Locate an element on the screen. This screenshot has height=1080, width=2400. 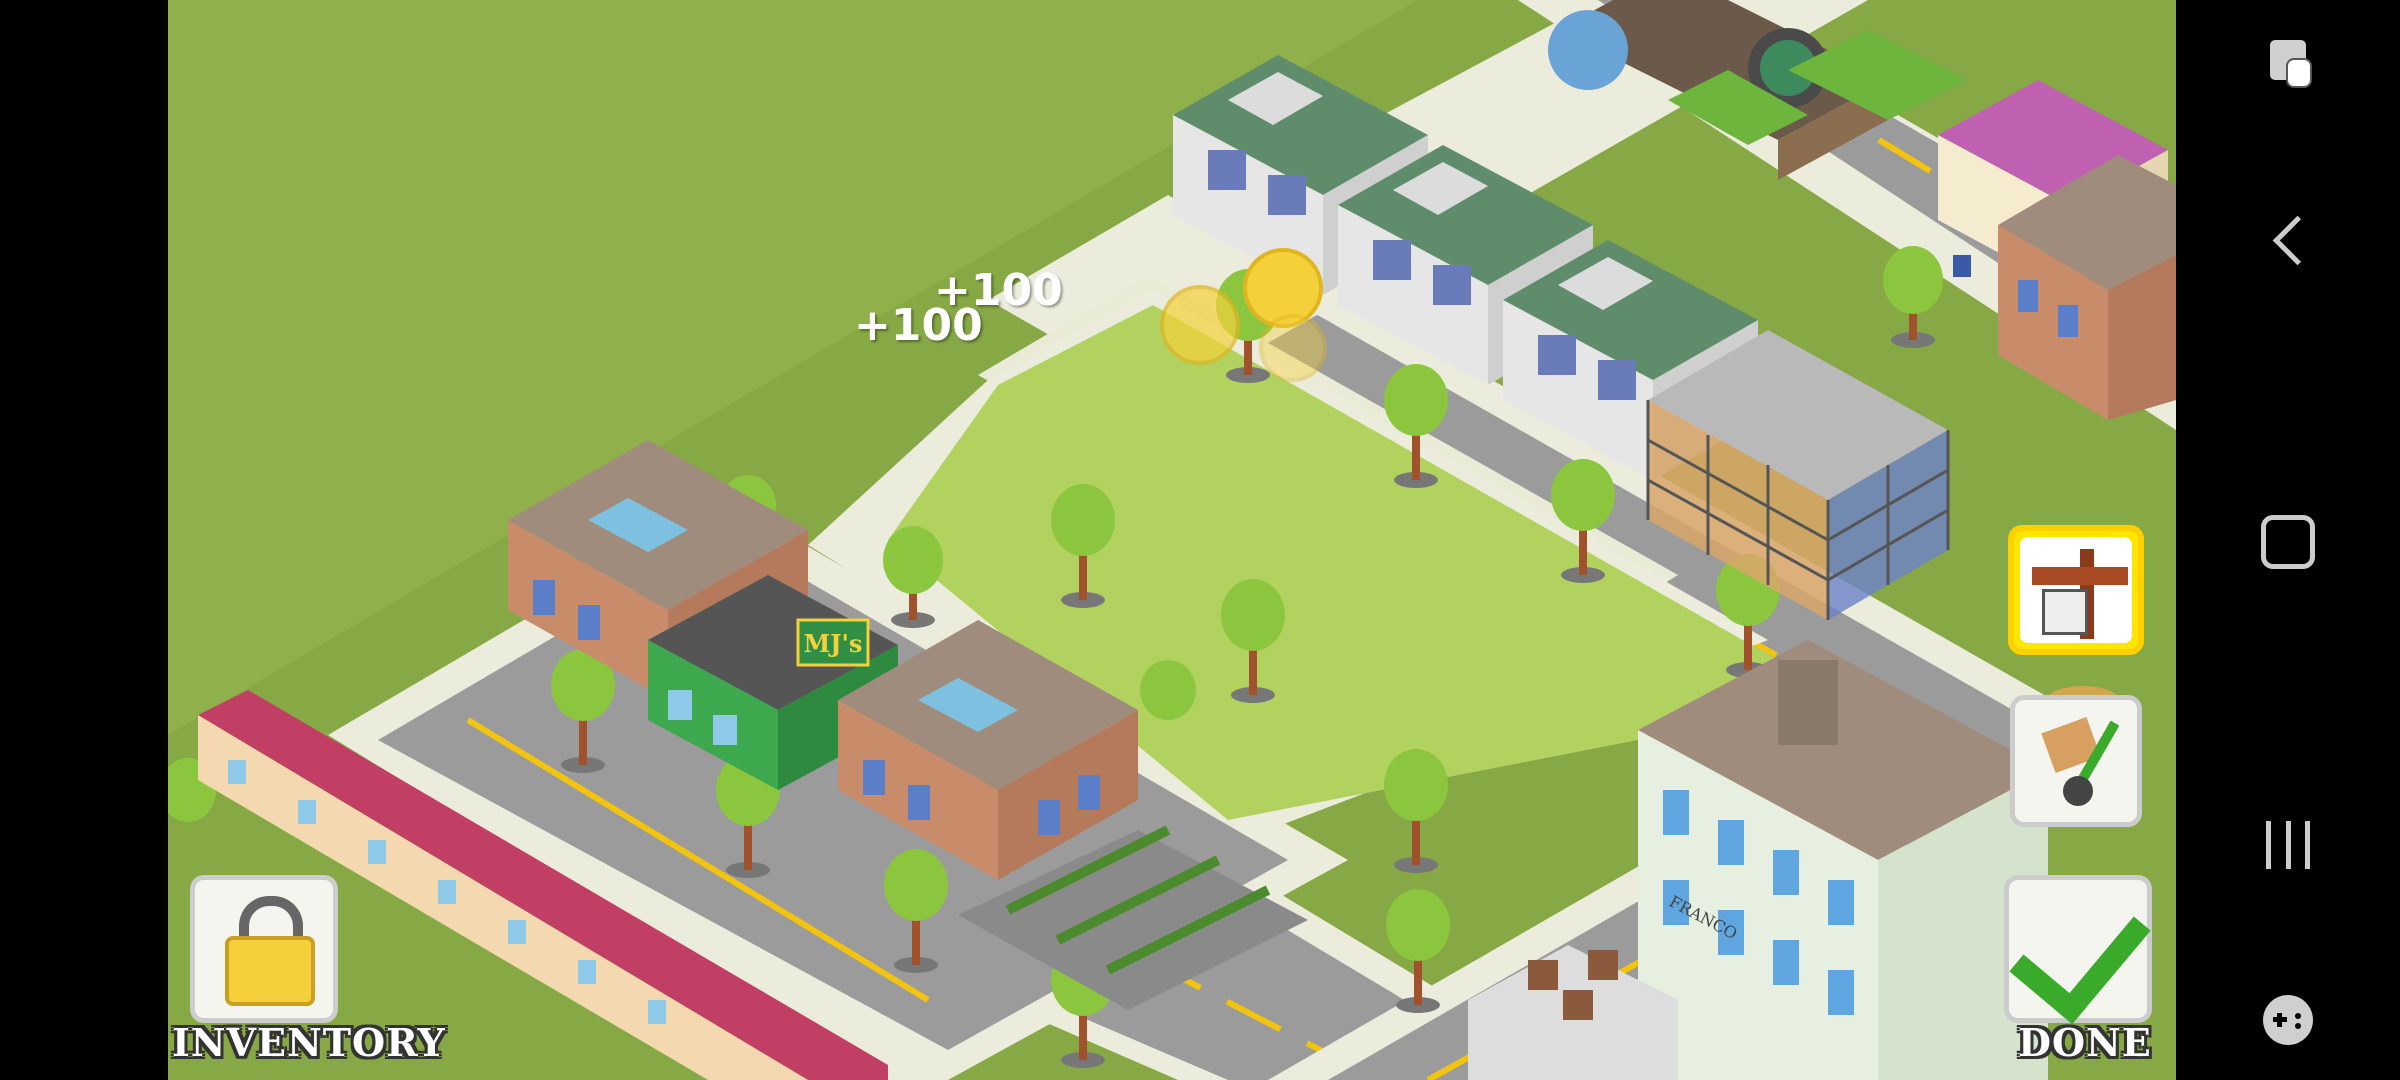
reward-popup-text: +100 is located at coordinates (918, 325).